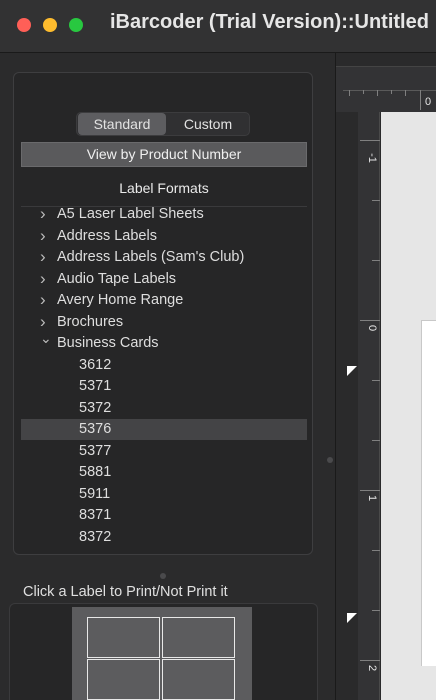 This screenshot has width=436, height=700. What do you see at coordinates (76, 25) in the screenshot?
I see `maximize-window-button` at bounding box center [76, 25].